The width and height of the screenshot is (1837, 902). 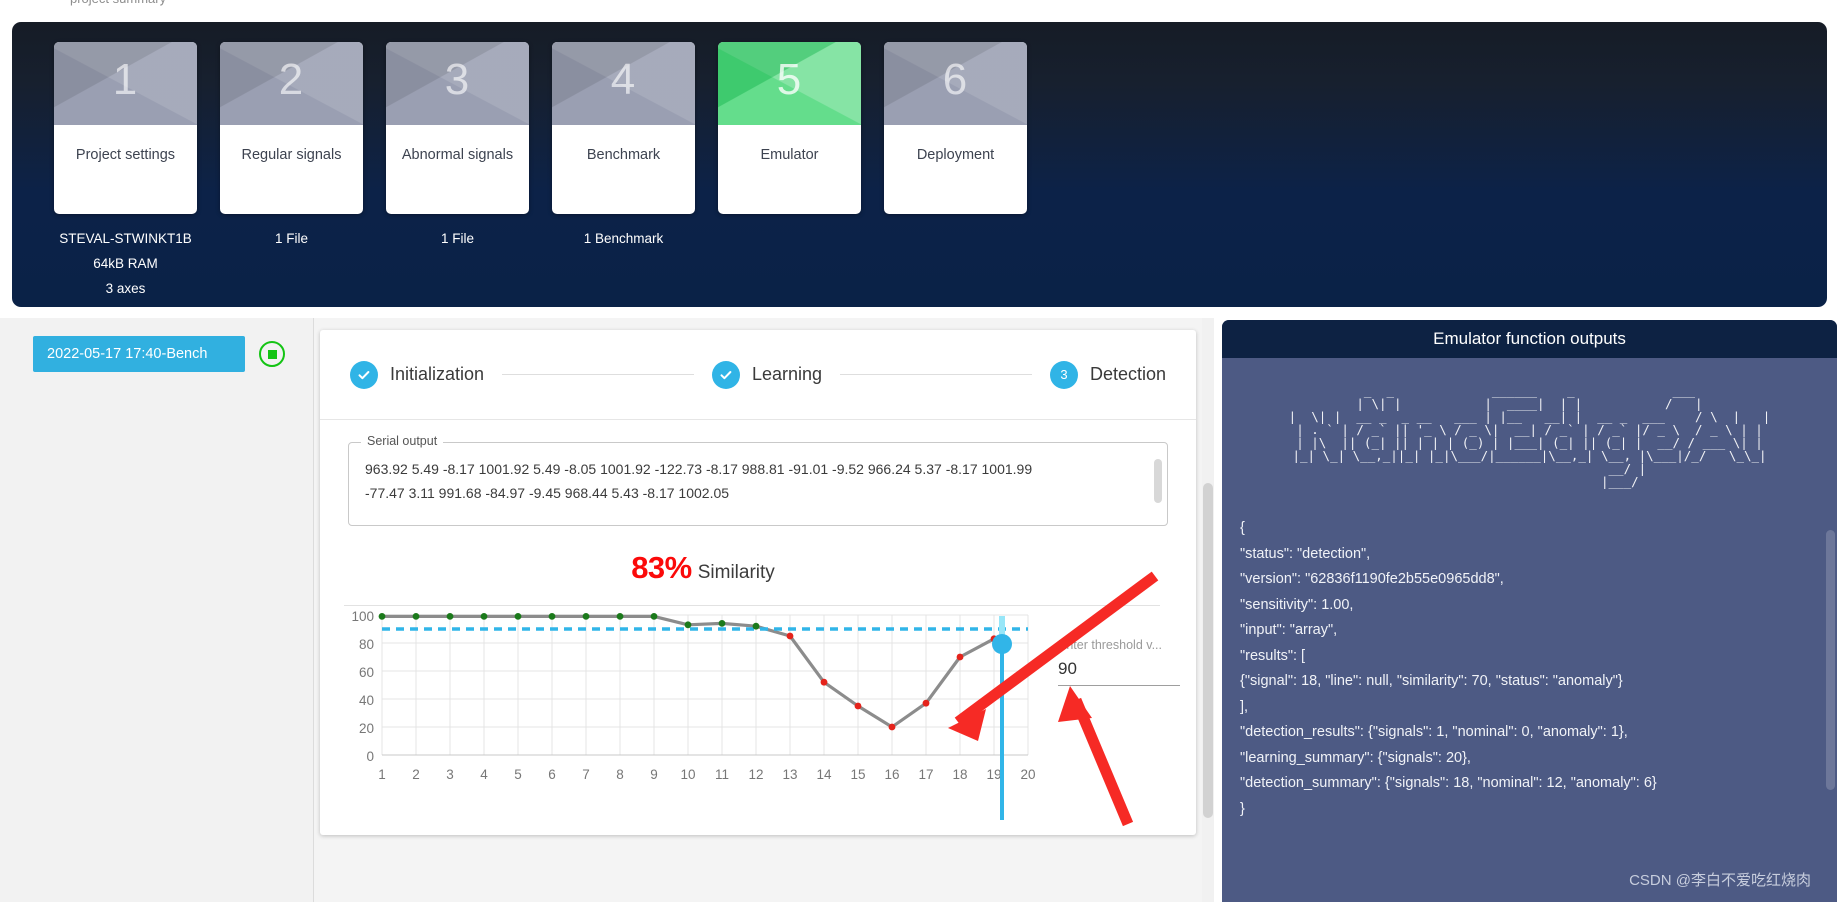 What do you see at coordinates (518, 774) in the screenshot?
I see `chart-xtick-label: 5` at bounding box center [518, 774].